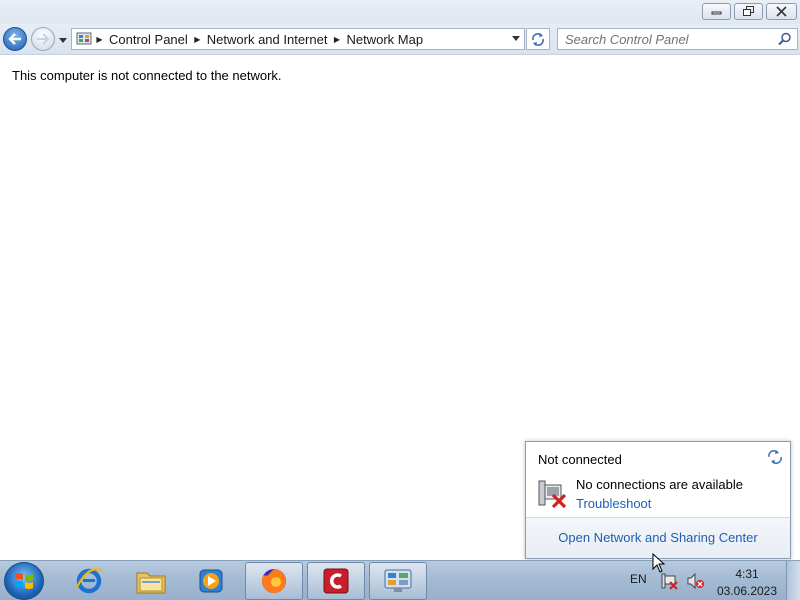  I want to click on connection-status-text: No connections are available, so click(659, 484).